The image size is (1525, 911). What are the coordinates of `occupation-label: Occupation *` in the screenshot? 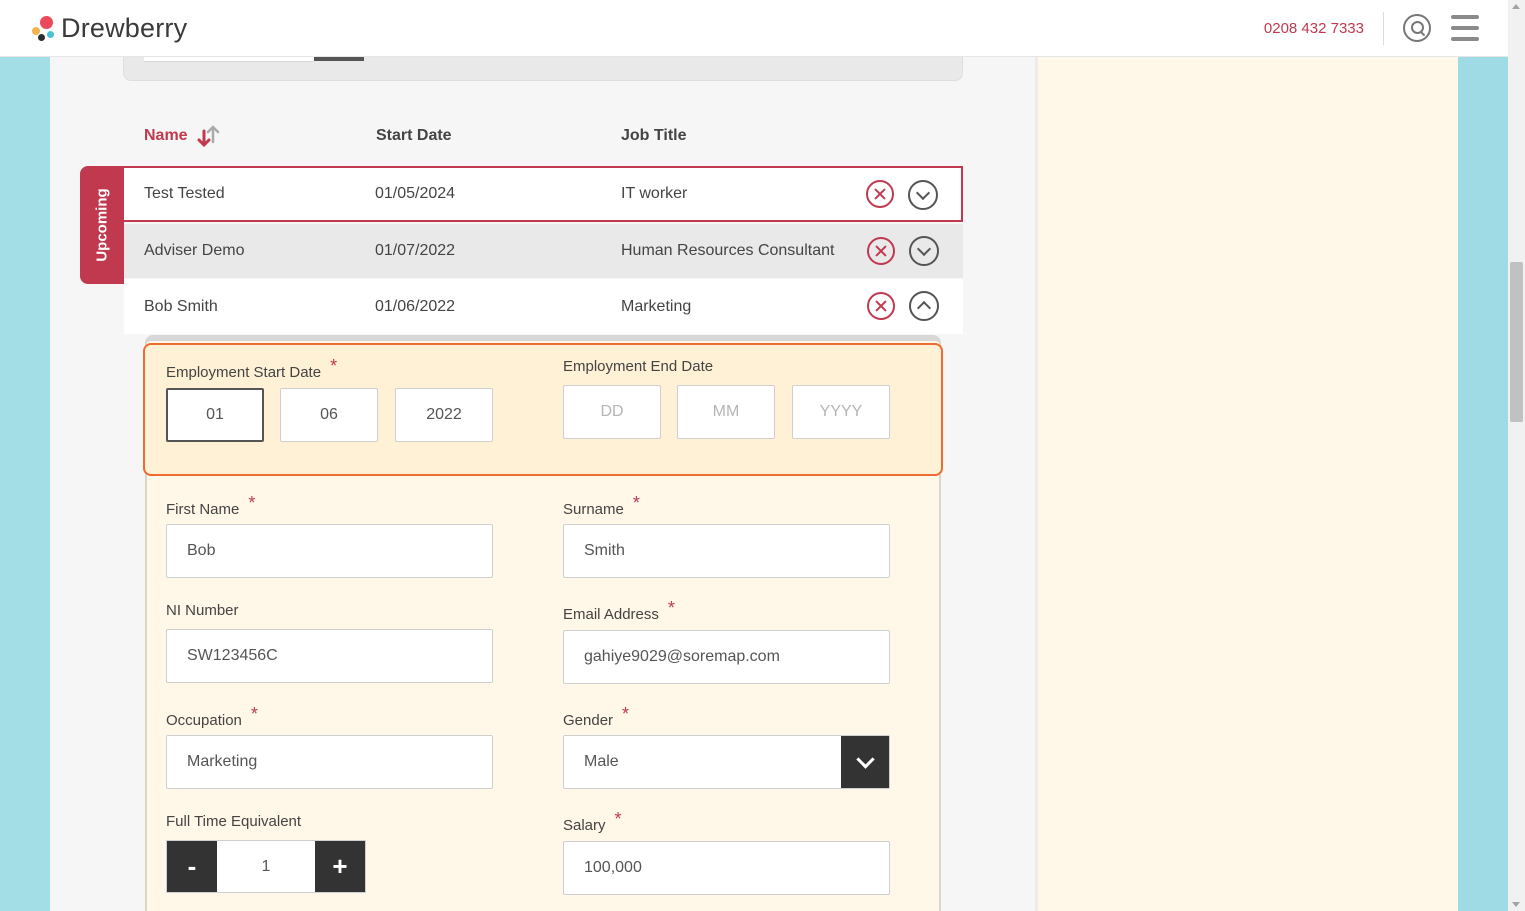 It's located at (212, 716).